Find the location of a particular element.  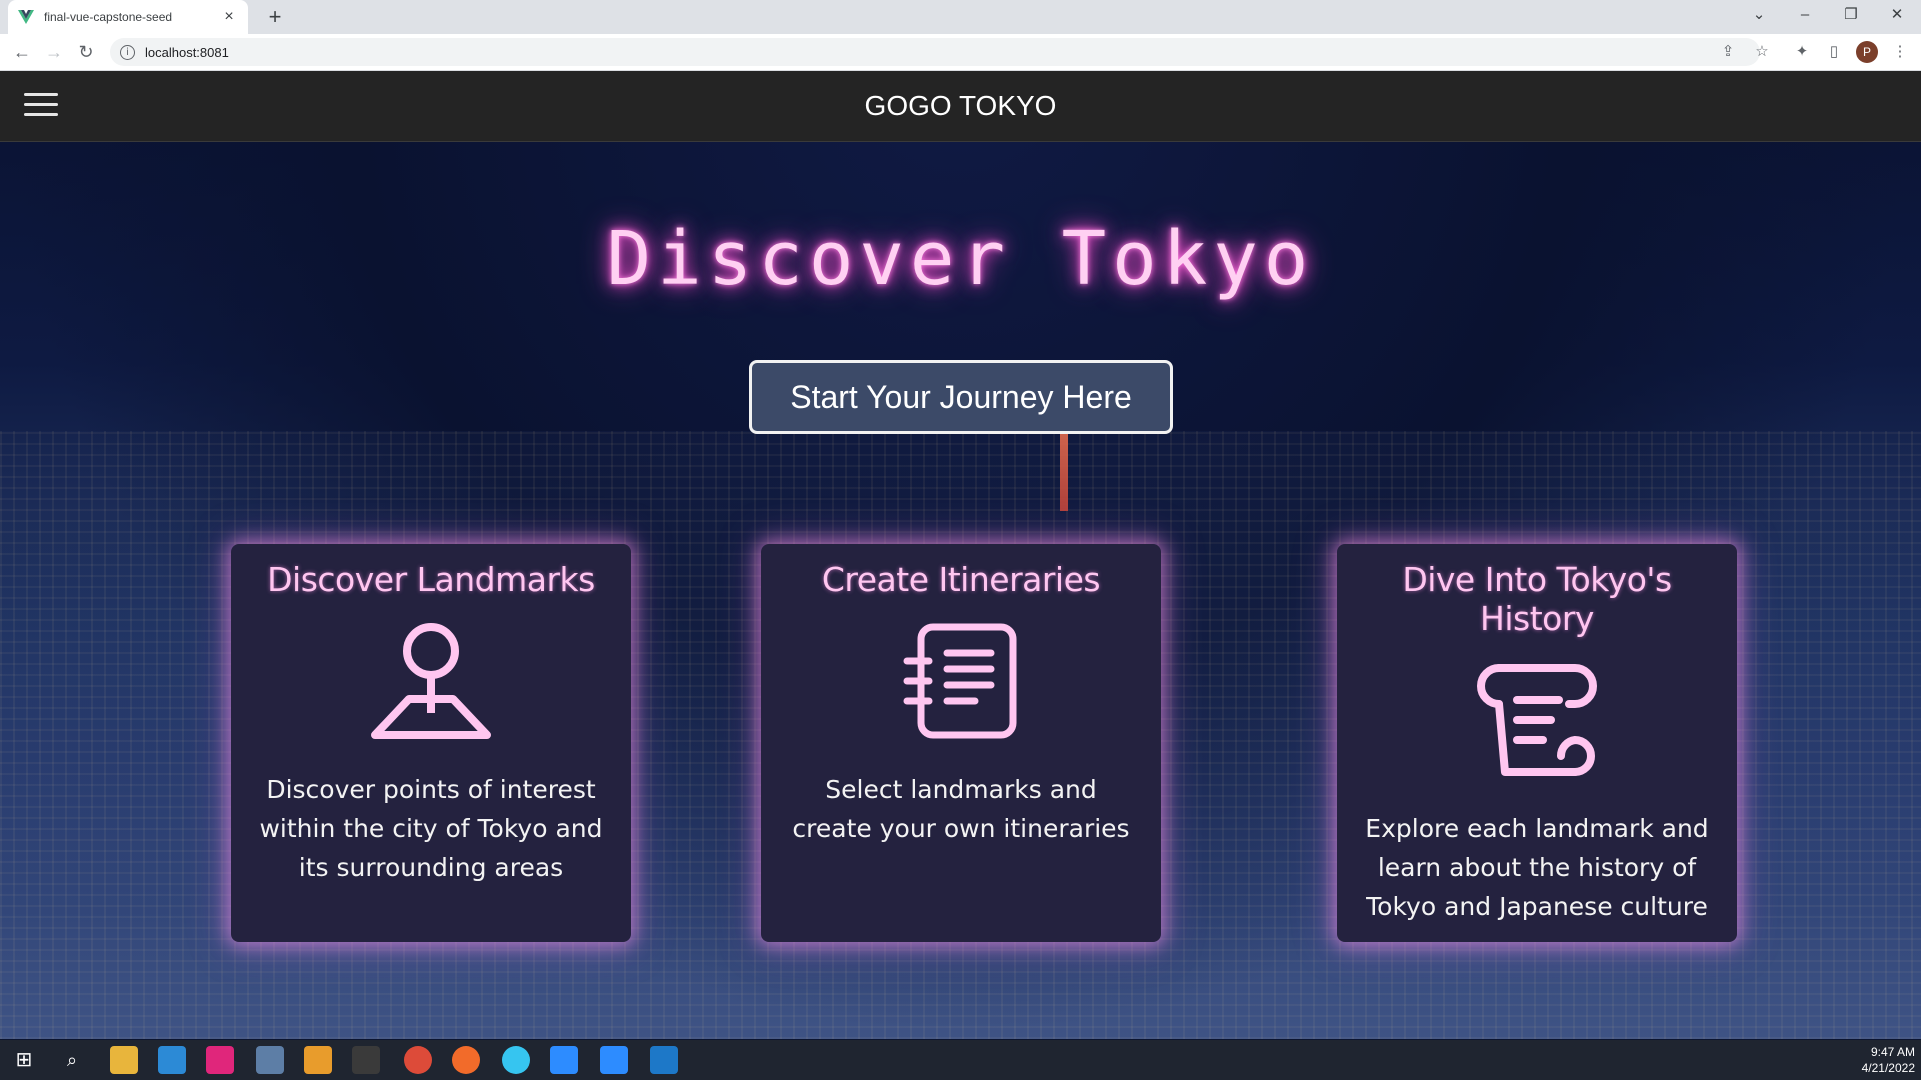

card-title: Dive Into Tokyo's History is located at coordinates (1537, 599).